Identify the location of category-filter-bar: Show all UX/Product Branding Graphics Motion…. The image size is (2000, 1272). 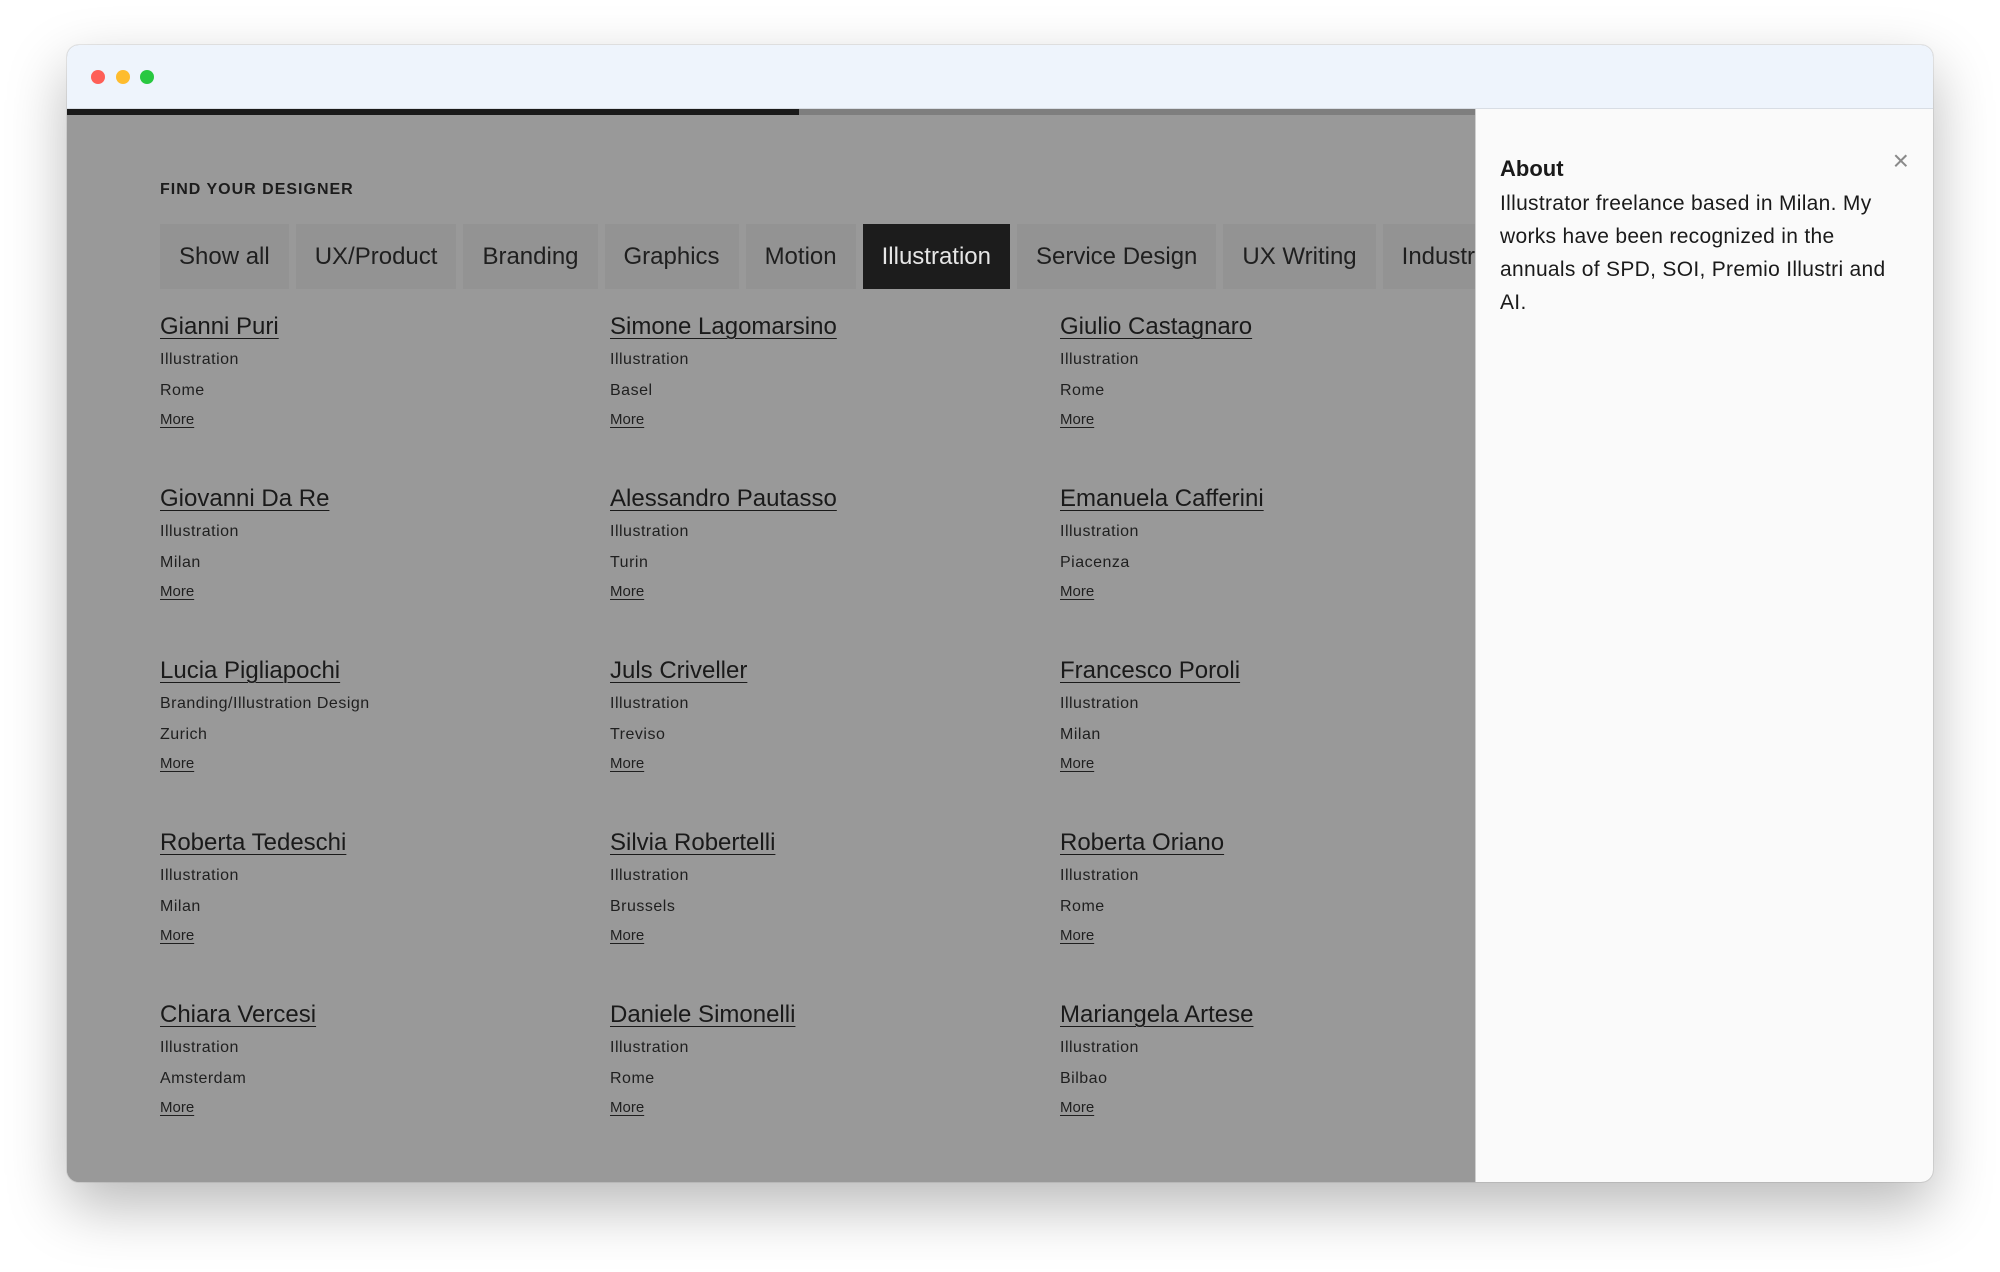
(817, 256).